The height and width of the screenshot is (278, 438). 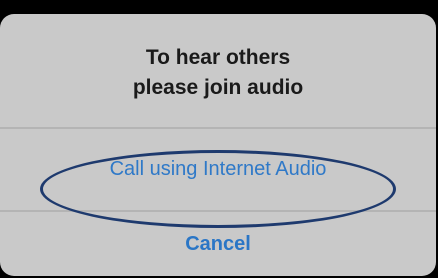 I want to click on alert-message-line-1: To hear others, so click(x=218, y=57).